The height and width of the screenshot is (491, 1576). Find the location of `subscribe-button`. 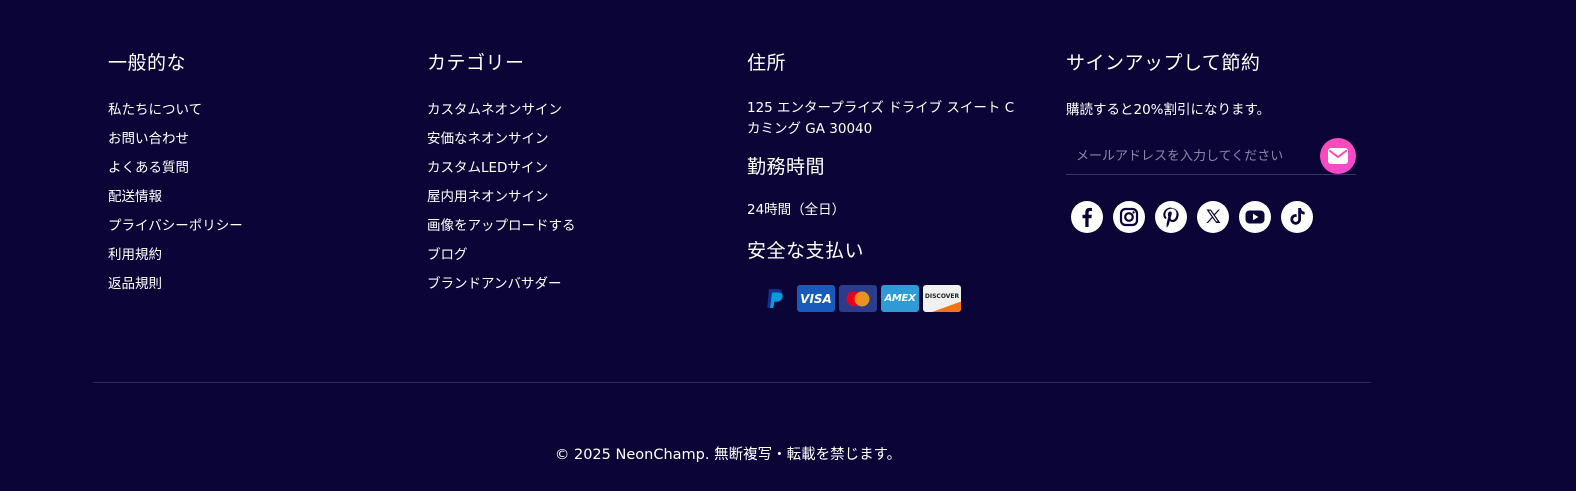

subscribe-button is located at coordinates (1338, 156).